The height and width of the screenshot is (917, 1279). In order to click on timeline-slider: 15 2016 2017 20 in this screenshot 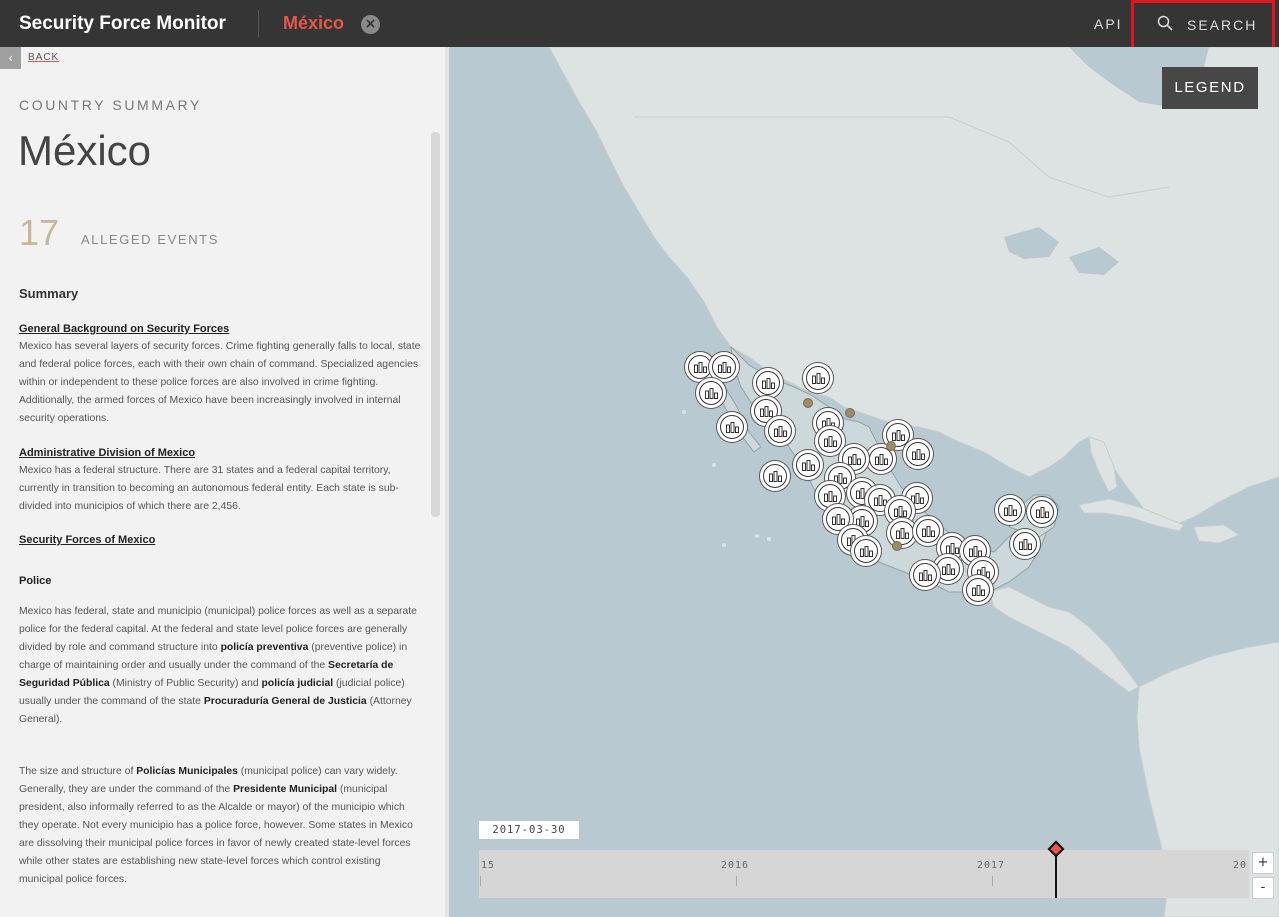, I will do `click(864, 874)`.